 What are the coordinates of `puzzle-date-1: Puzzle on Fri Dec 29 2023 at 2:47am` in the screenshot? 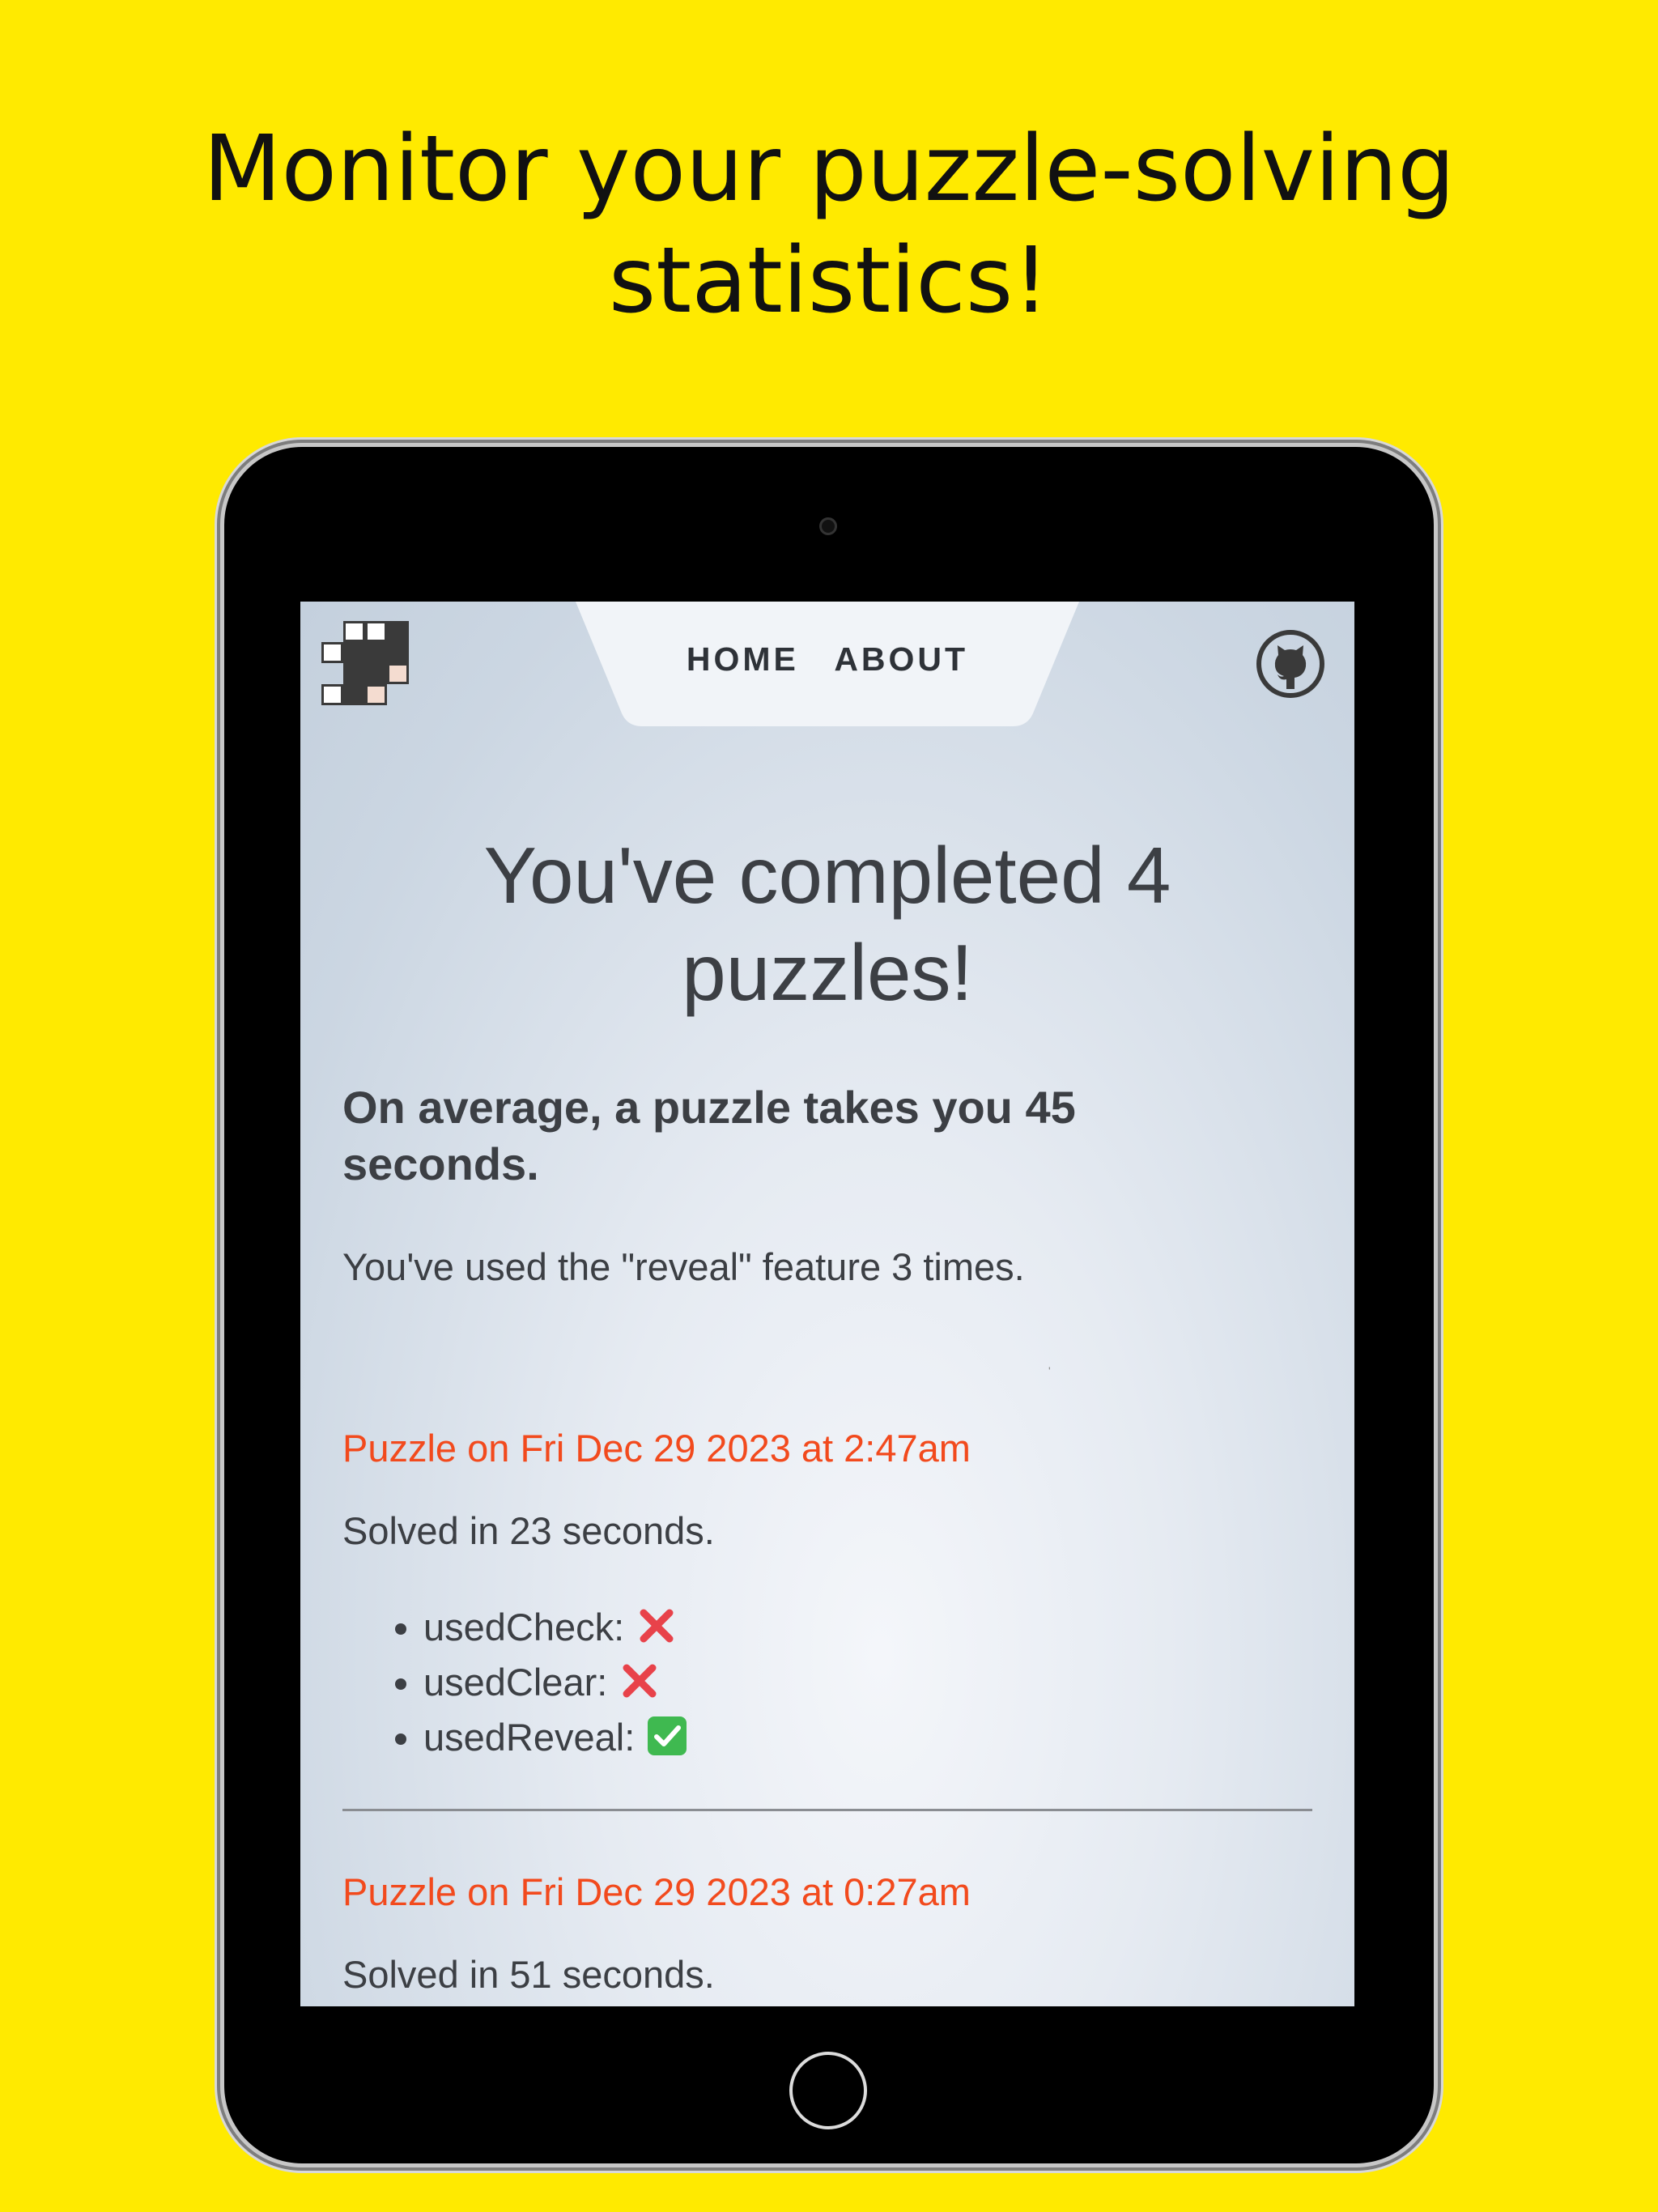 It's located at (656, 1448).